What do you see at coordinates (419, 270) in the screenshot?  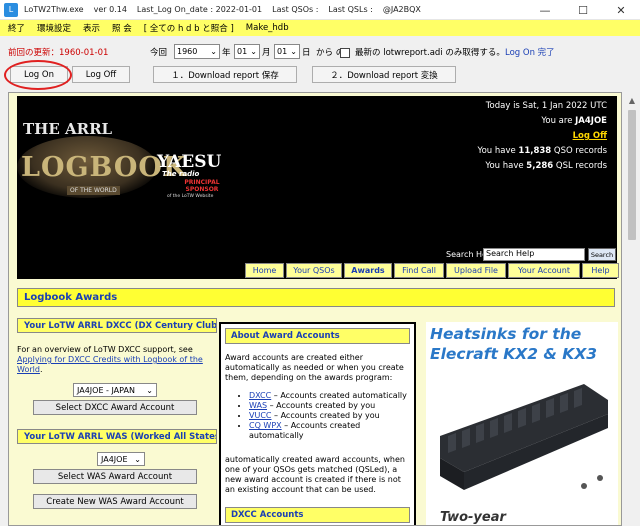 I see `nav-find-call: Find Call` at bounding box center [419, 270].